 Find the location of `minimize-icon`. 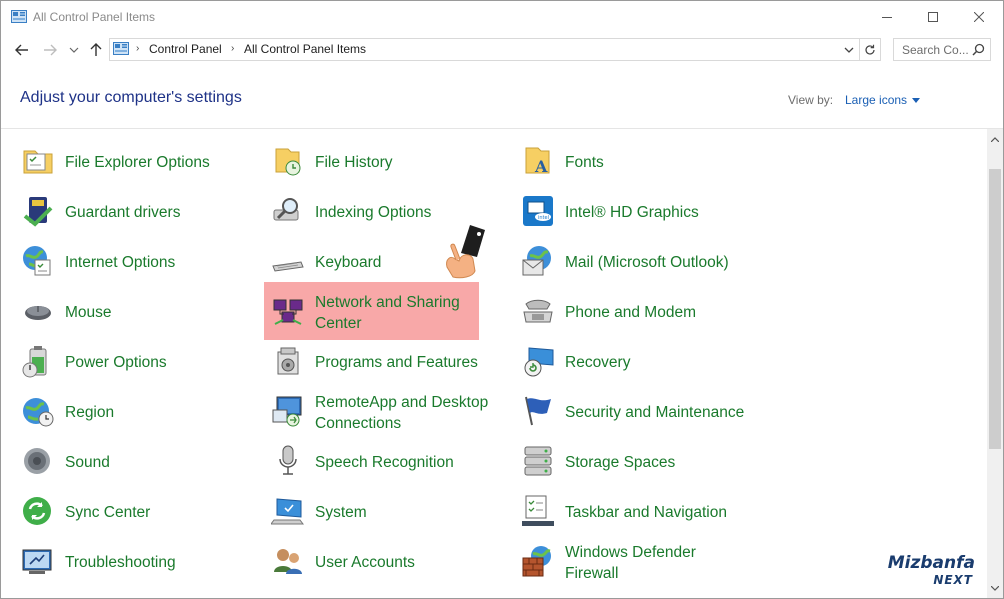

minimize-icon is located at coordinates (887, 17).